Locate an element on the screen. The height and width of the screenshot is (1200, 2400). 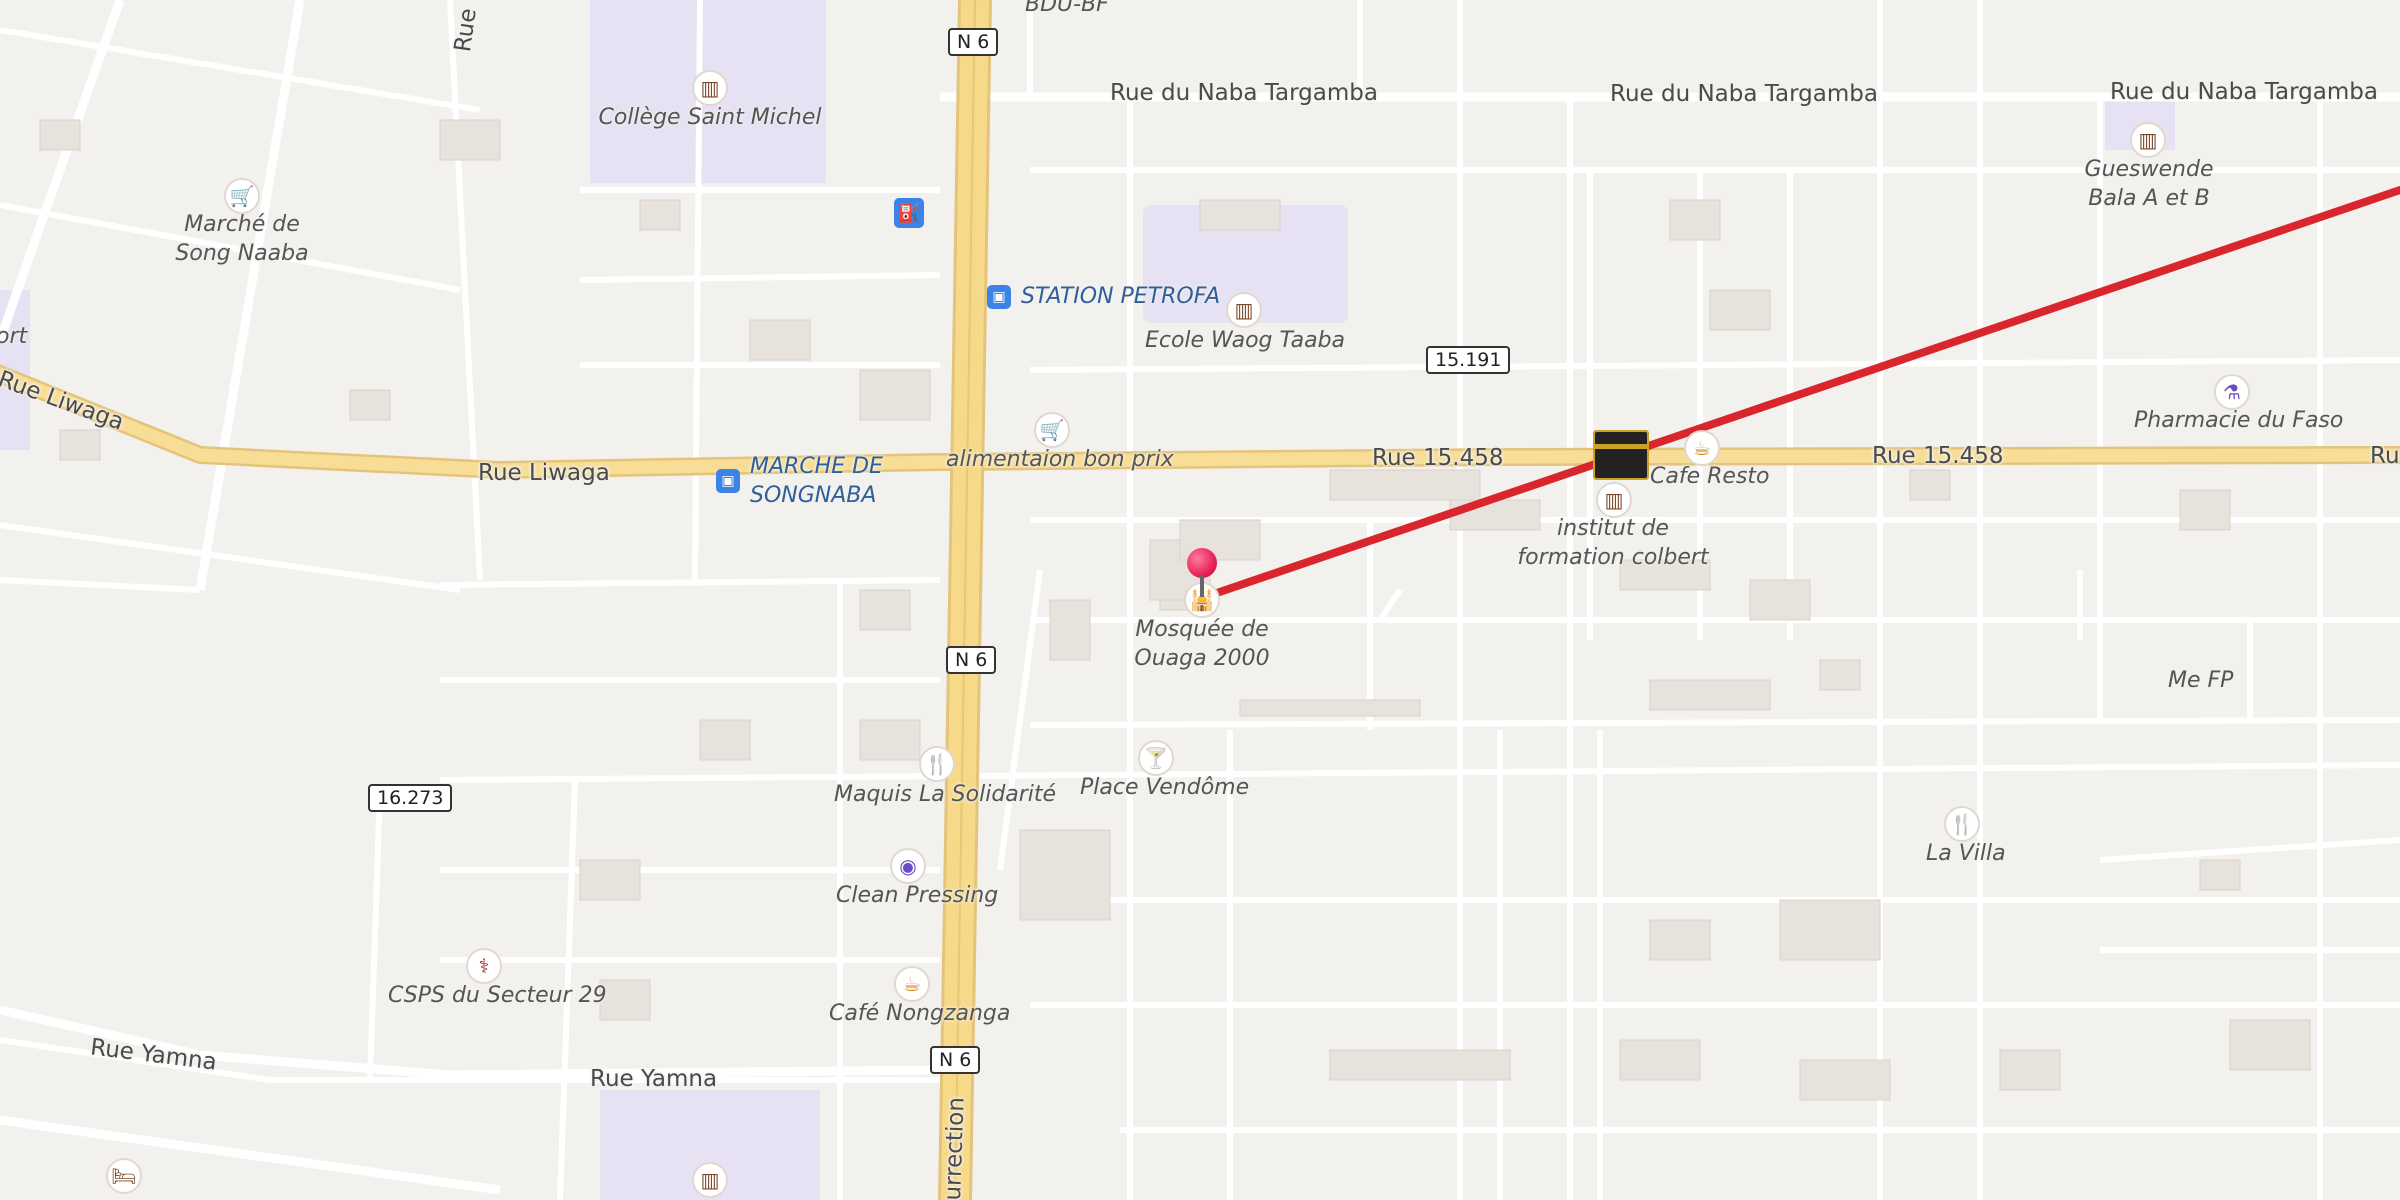
laundry-icon: ◉ is located at coordinates (908, 866).